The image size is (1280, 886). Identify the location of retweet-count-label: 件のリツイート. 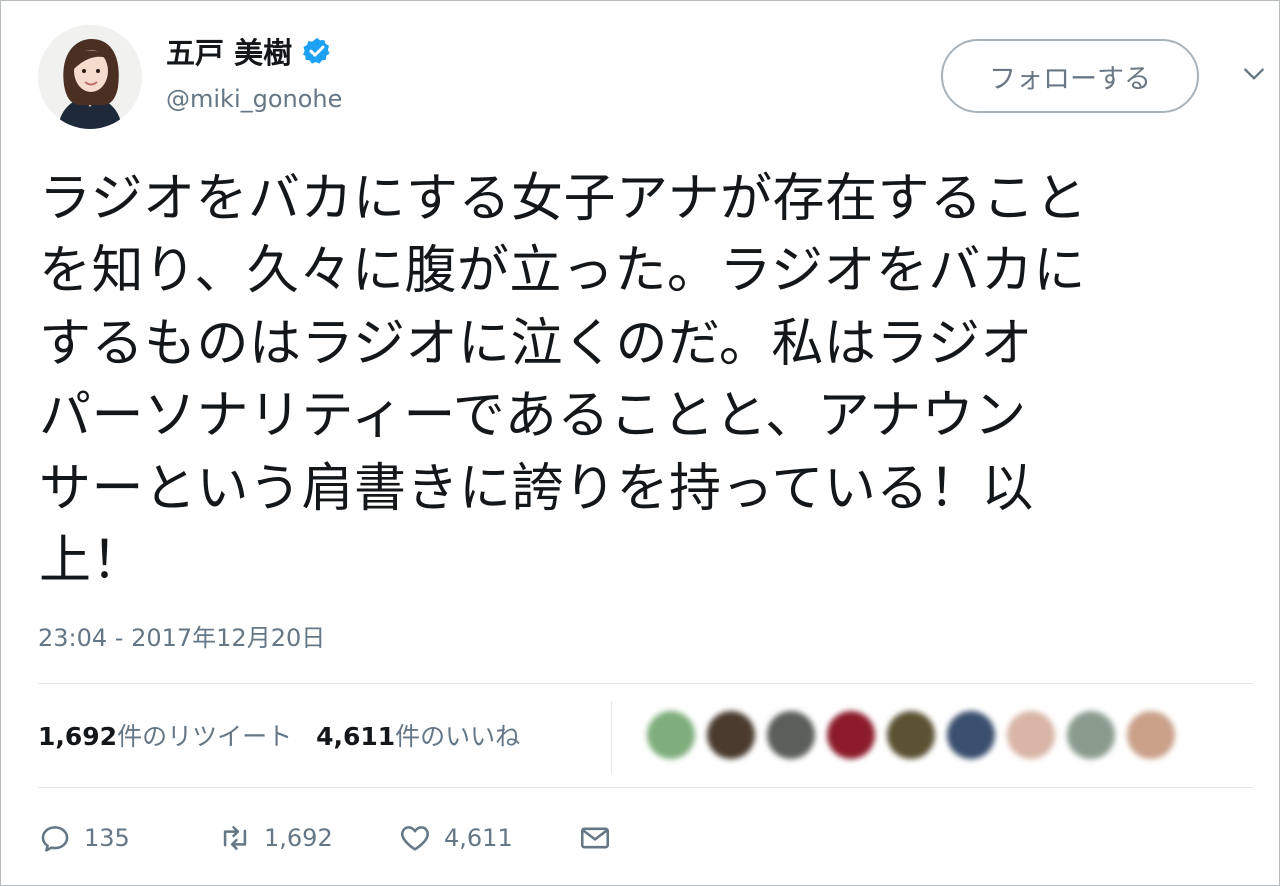
(205, 736).